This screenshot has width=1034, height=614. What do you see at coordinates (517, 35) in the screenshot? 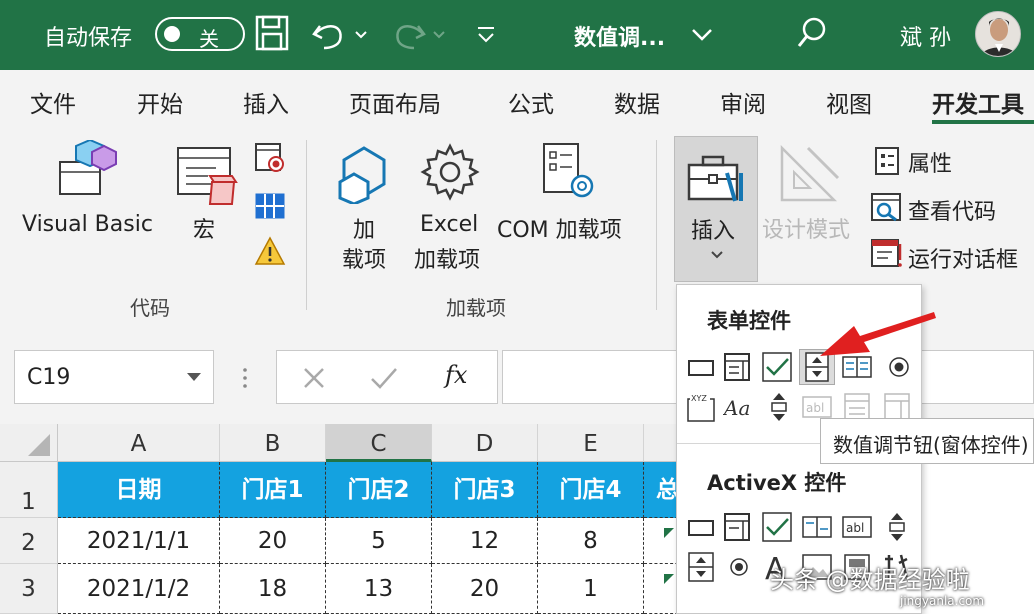
I see `title-bar: 自动保存 关 数值调... 斌 孙` at bounding box center [517, 35].